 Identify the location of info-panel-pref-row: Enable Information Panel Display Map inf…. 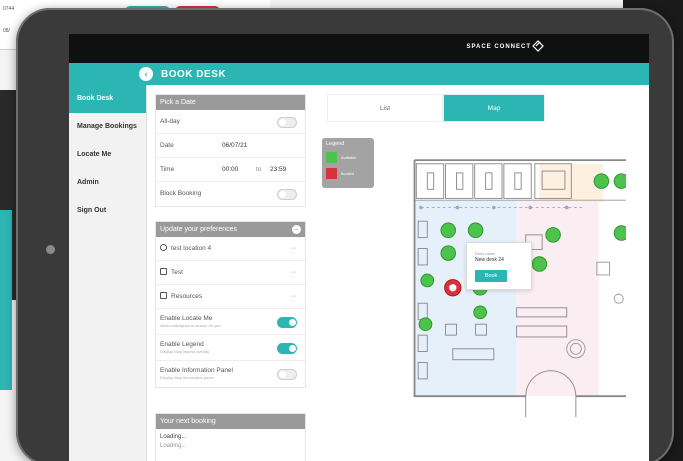
(230, 374).